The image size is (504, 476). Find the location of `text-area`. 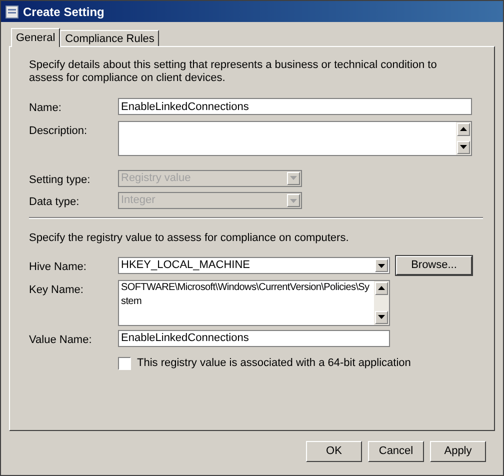

text-area is located at coordinates (295, 138).